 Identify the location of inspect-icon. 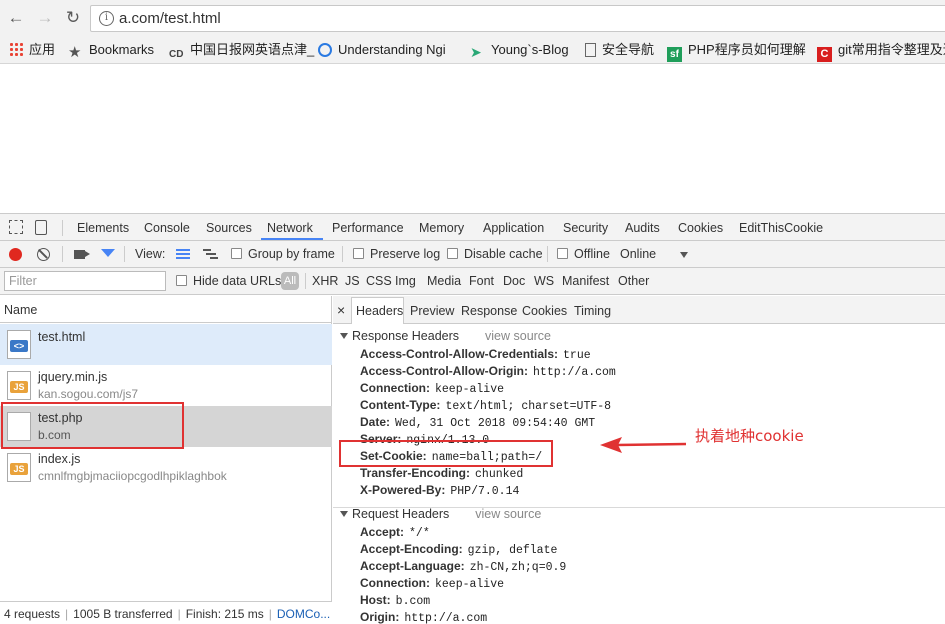
(16, 227).